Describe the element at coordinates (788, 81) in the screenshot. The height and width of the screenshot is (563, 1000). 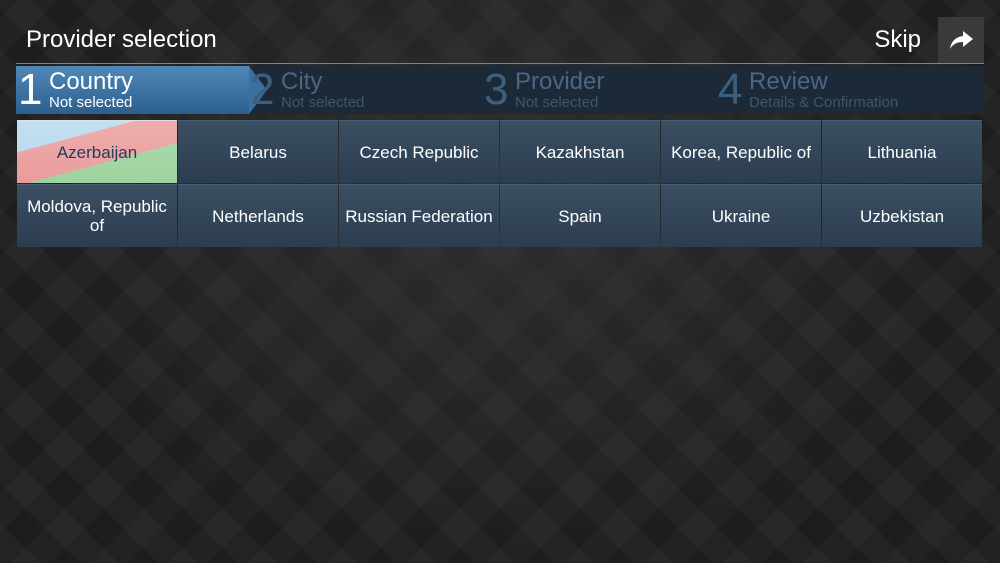
I see `step-title: Review` at that location.